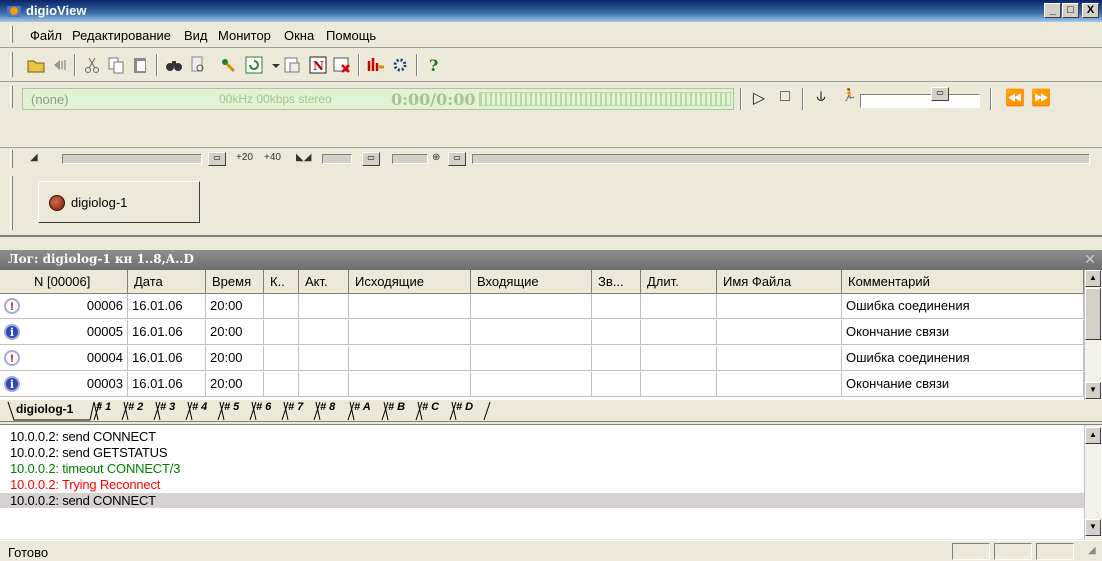  What do you see at coordinates (34, 157) in the screenshot?
I see `volume-icon: ◢` at bounding box center [34, 157].